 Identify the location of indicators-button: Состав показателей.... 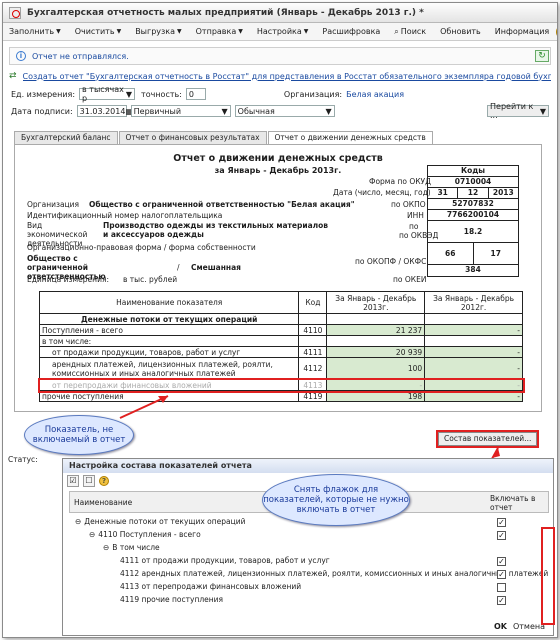
(487, 439).